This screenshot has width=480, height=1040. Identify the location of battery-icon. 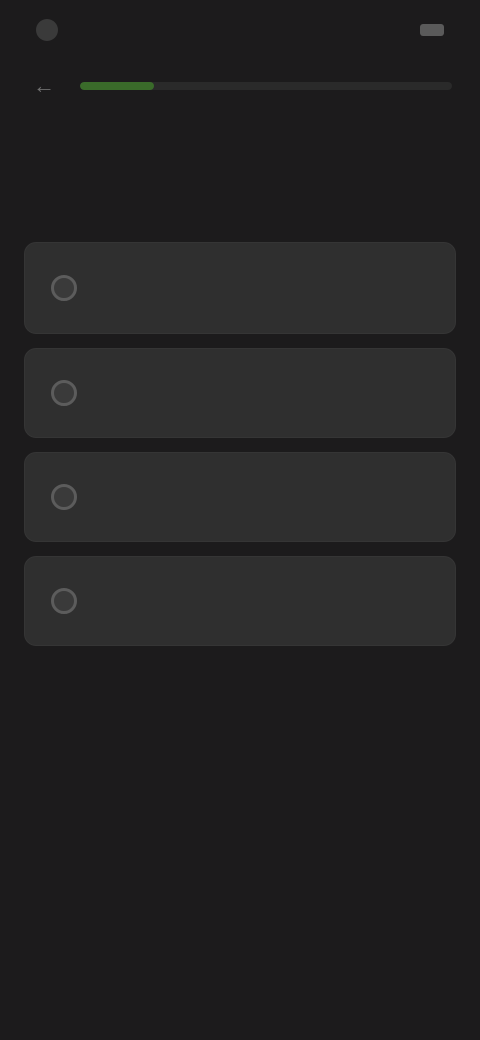
(432, 30).